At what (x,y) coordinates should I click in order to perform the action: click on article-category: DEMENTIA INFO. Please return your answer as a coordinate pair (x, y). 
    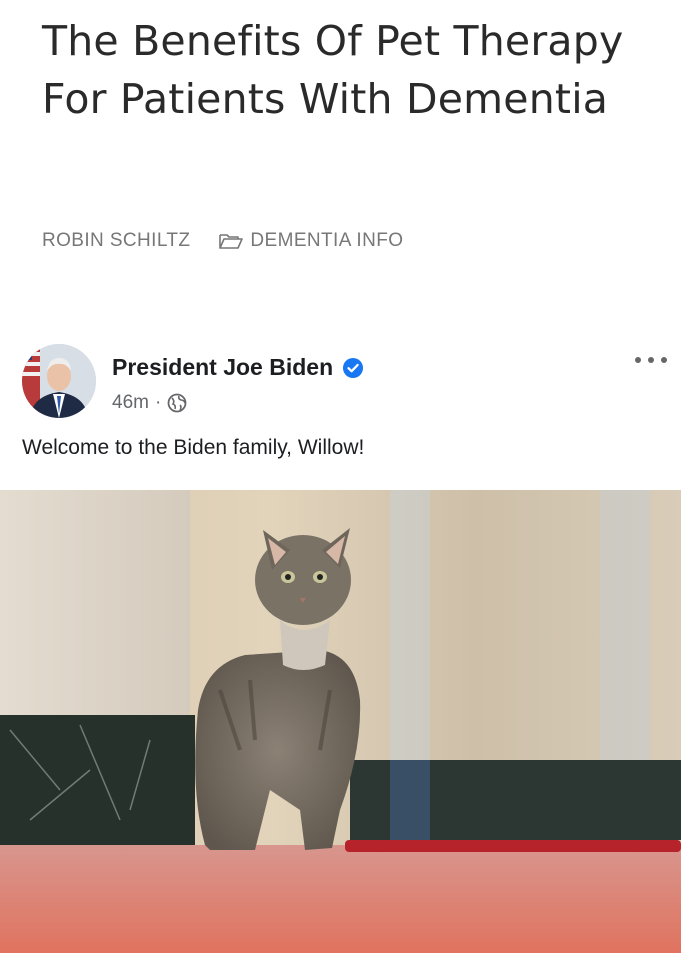
    Looking at the image, I should click on (310, 241).